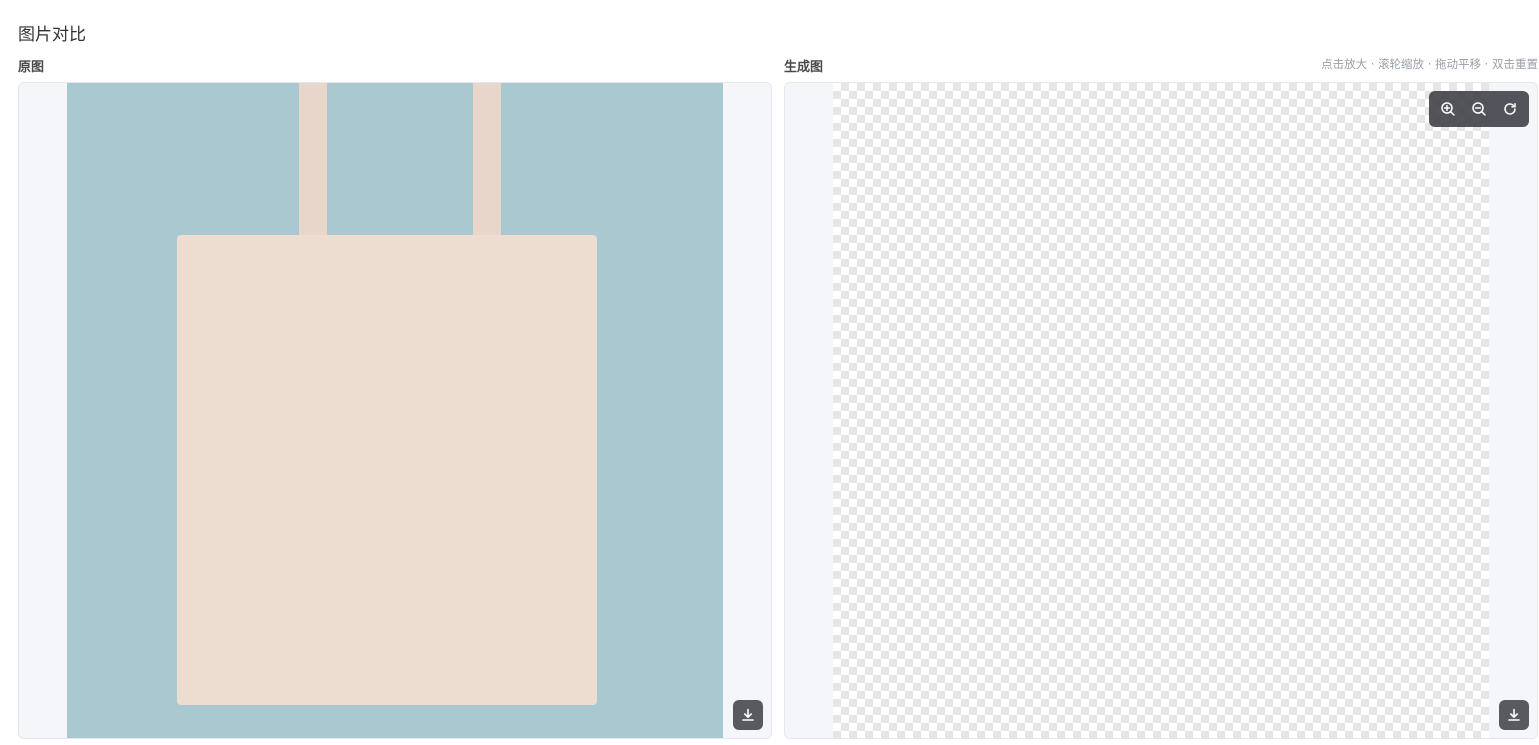 The width and height of the screenshot is (1539, 745). Describe the element at coordinates (804, 67) in the screenshot. I see `generated-image-label: 生成图` at that location.